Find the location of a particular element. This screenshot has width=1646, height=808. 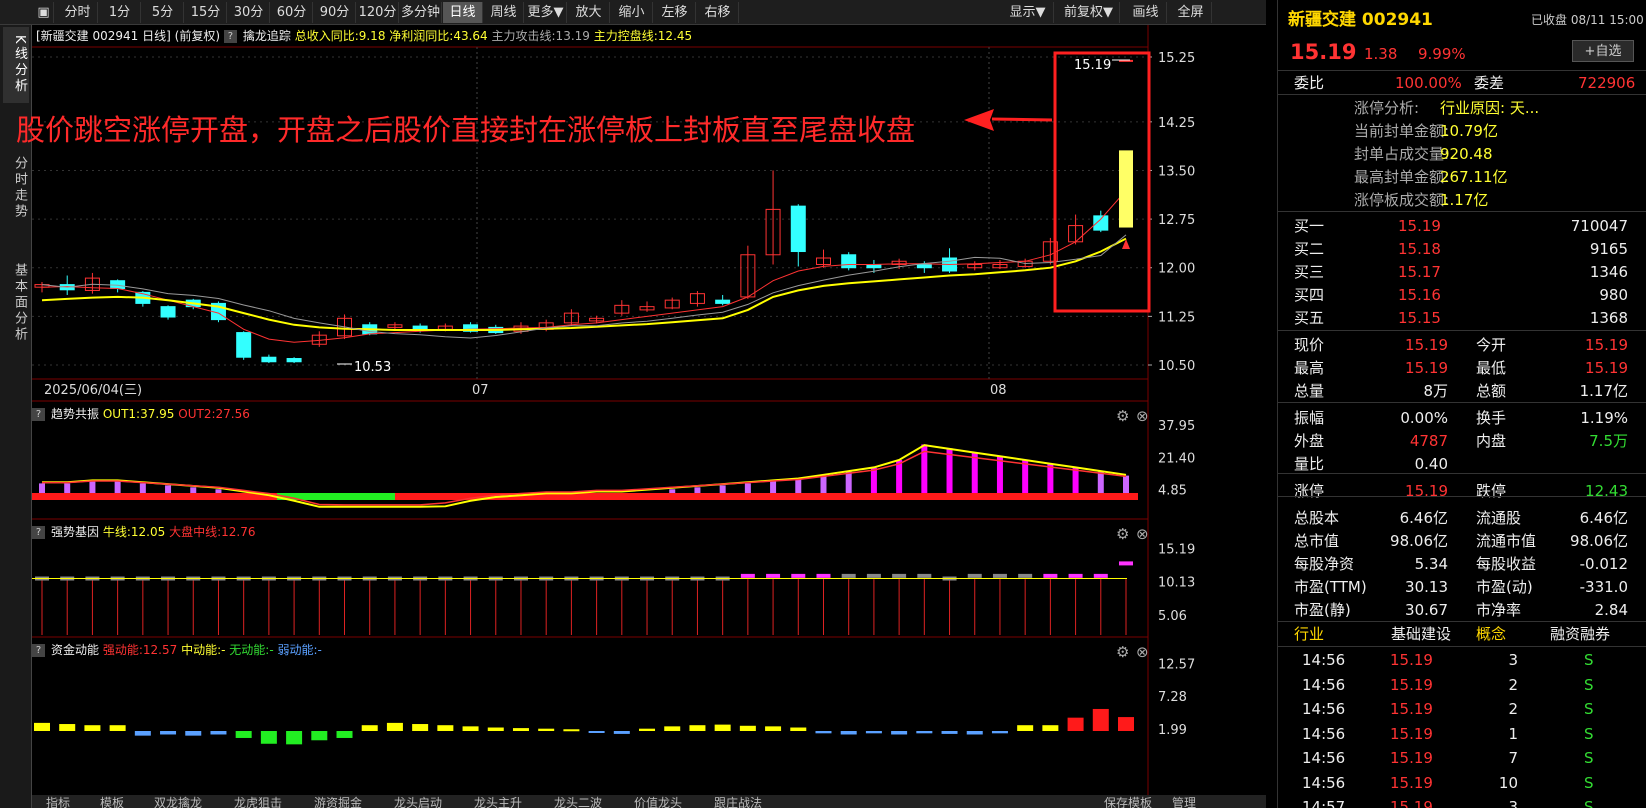

panel1-name: 趋势共振 is located at coordinates (75, 414).